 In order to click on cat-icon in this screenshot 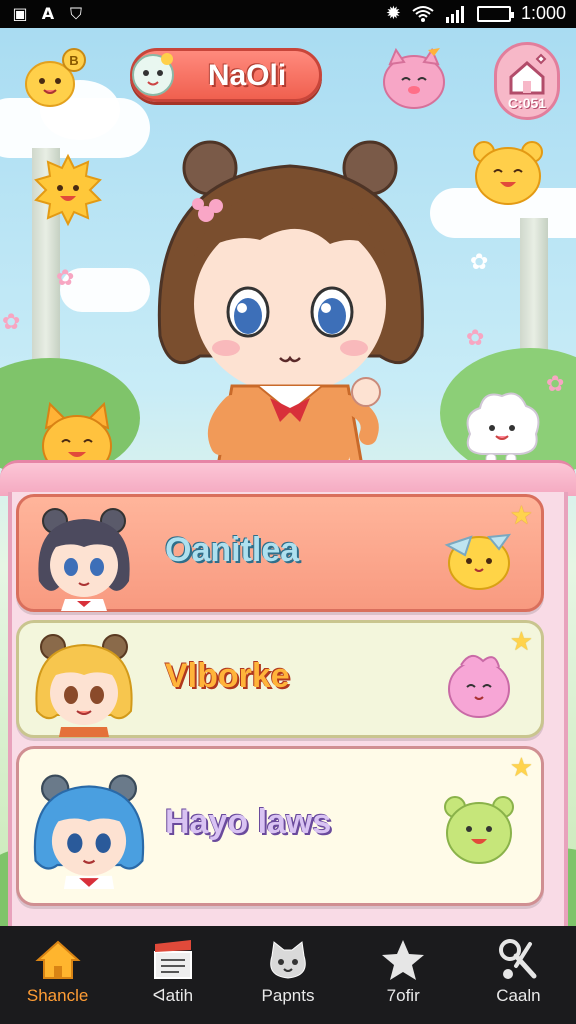, I will do `click(288, 960)`.